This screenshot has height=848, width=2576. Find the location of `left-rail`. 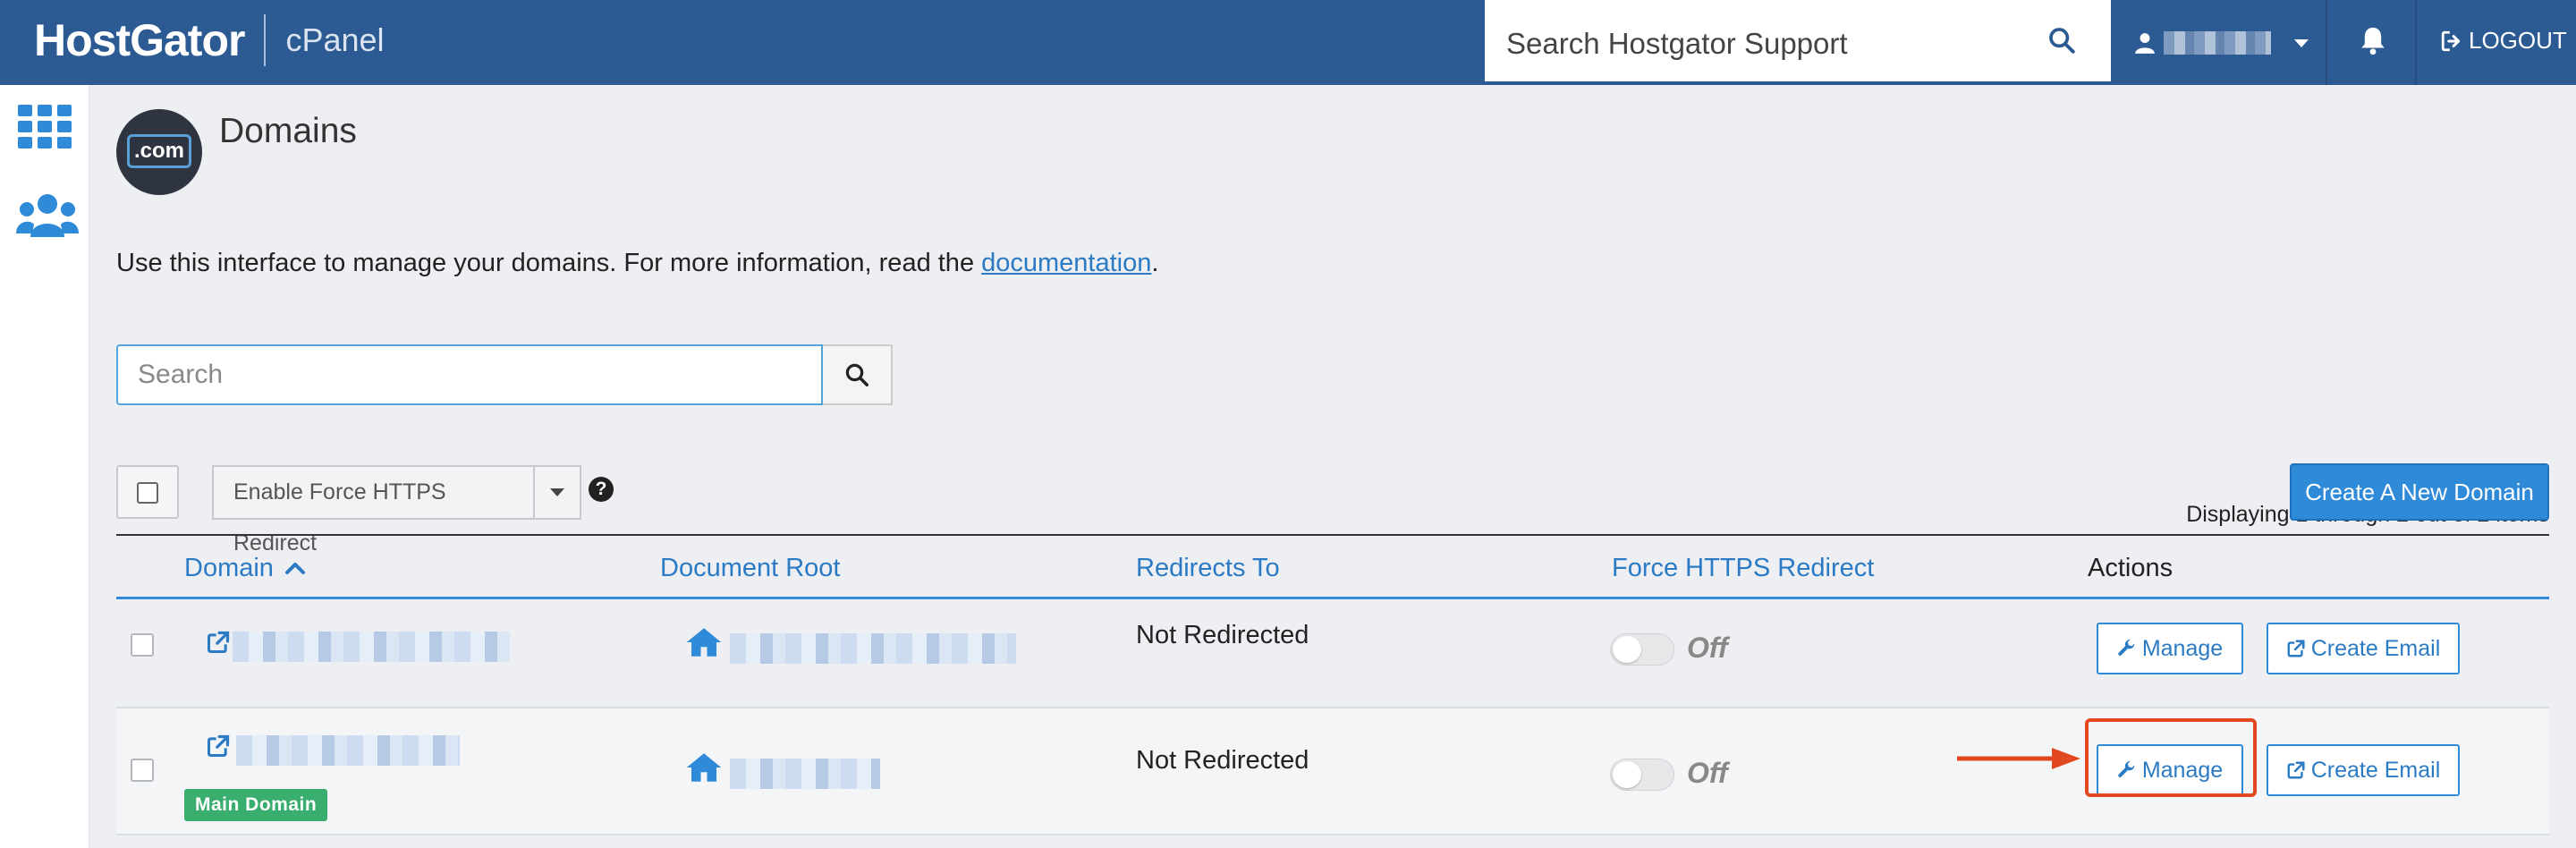

left-rail is located at coordinates (44, 466).